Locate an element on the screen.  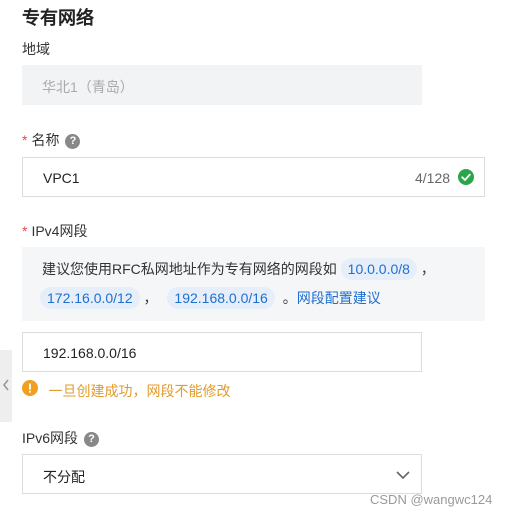
name-label: 名称 is located at coordinates (45, 140).